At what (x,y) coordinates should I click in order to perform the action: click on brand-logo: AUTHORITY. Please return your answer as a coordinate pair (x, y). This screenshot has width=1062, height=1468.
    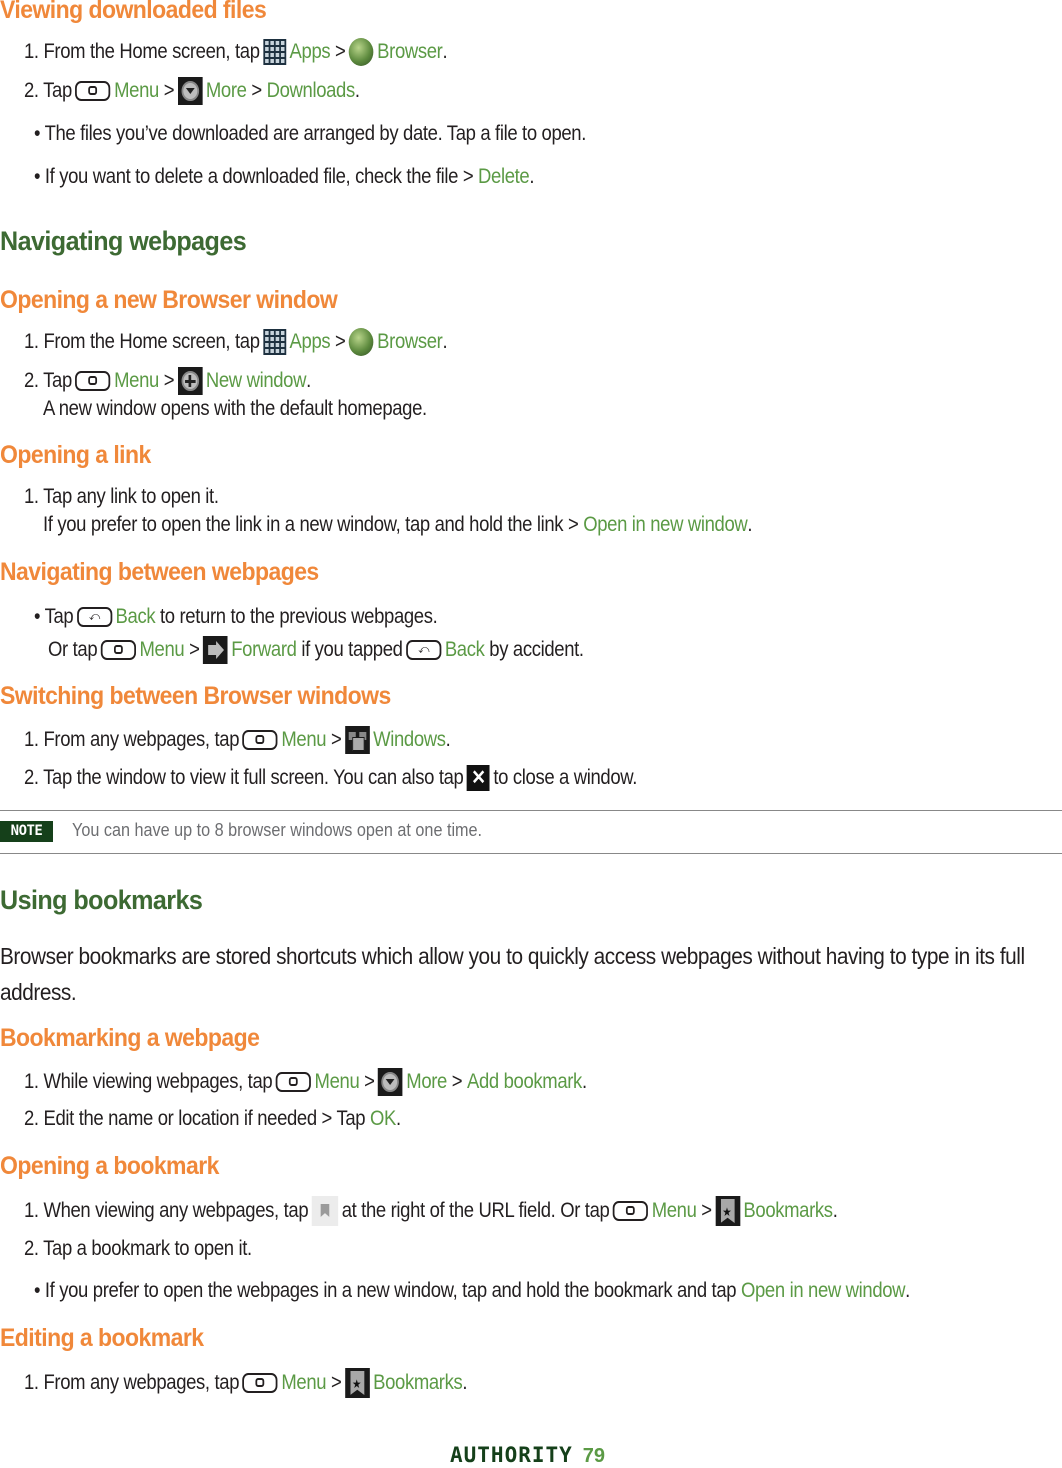
    Looking at the image, I should click on (511, 1455).